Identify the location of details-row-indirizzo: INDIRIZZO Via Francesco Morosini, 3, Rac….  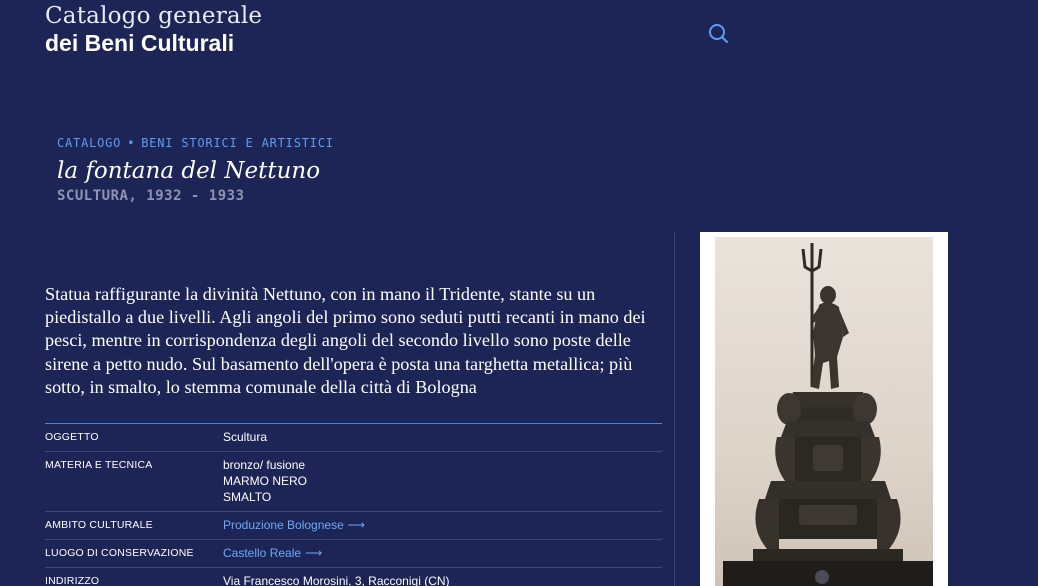
(353, 577).